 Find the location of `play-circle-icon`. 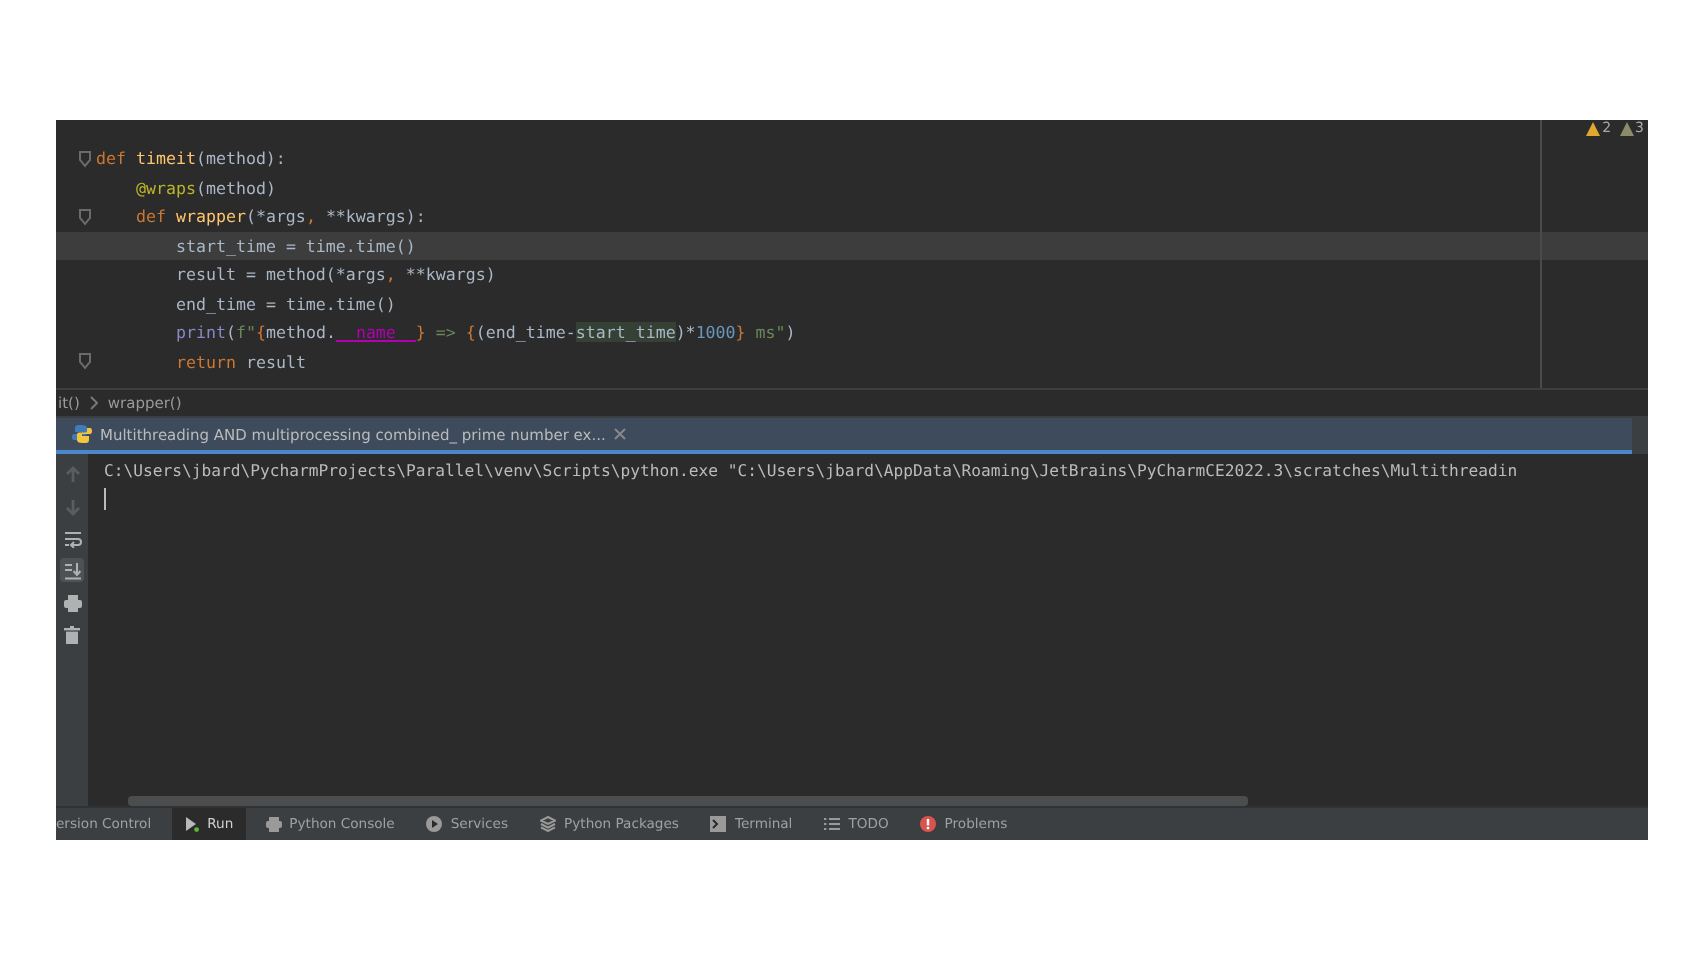

play-circle-icon is located at coordinates (434, 824).